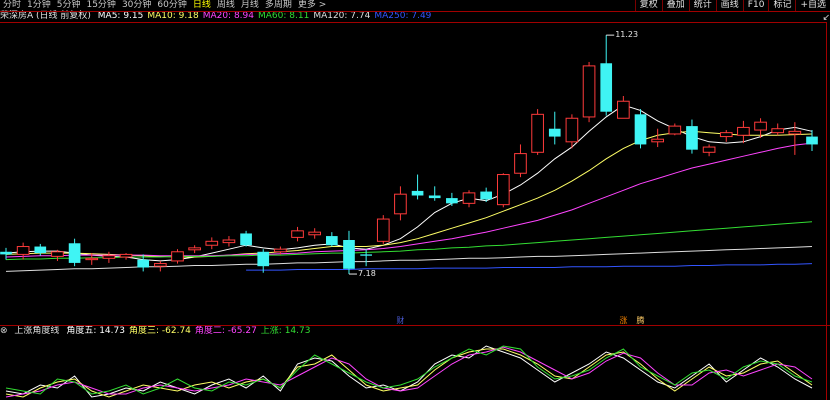  Describe the element at coordinates (623, 320) in the screenshot. I see `event-marker-1: 涨` at that location.